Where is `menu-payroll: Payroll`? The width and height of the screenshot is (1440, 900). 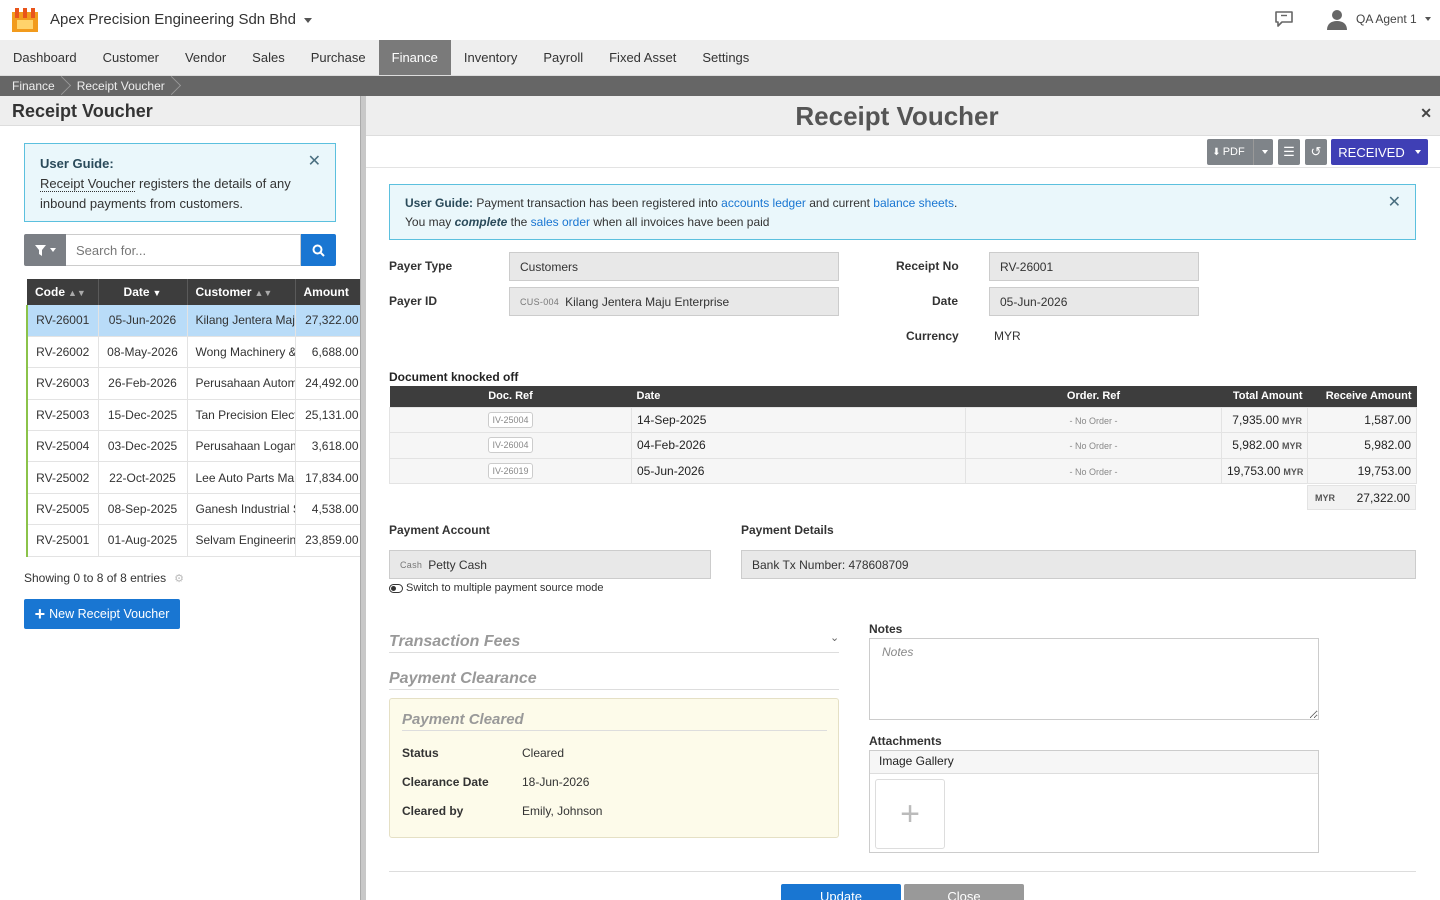
menu-payroll: Payroll is located at coordinates (563, 57).